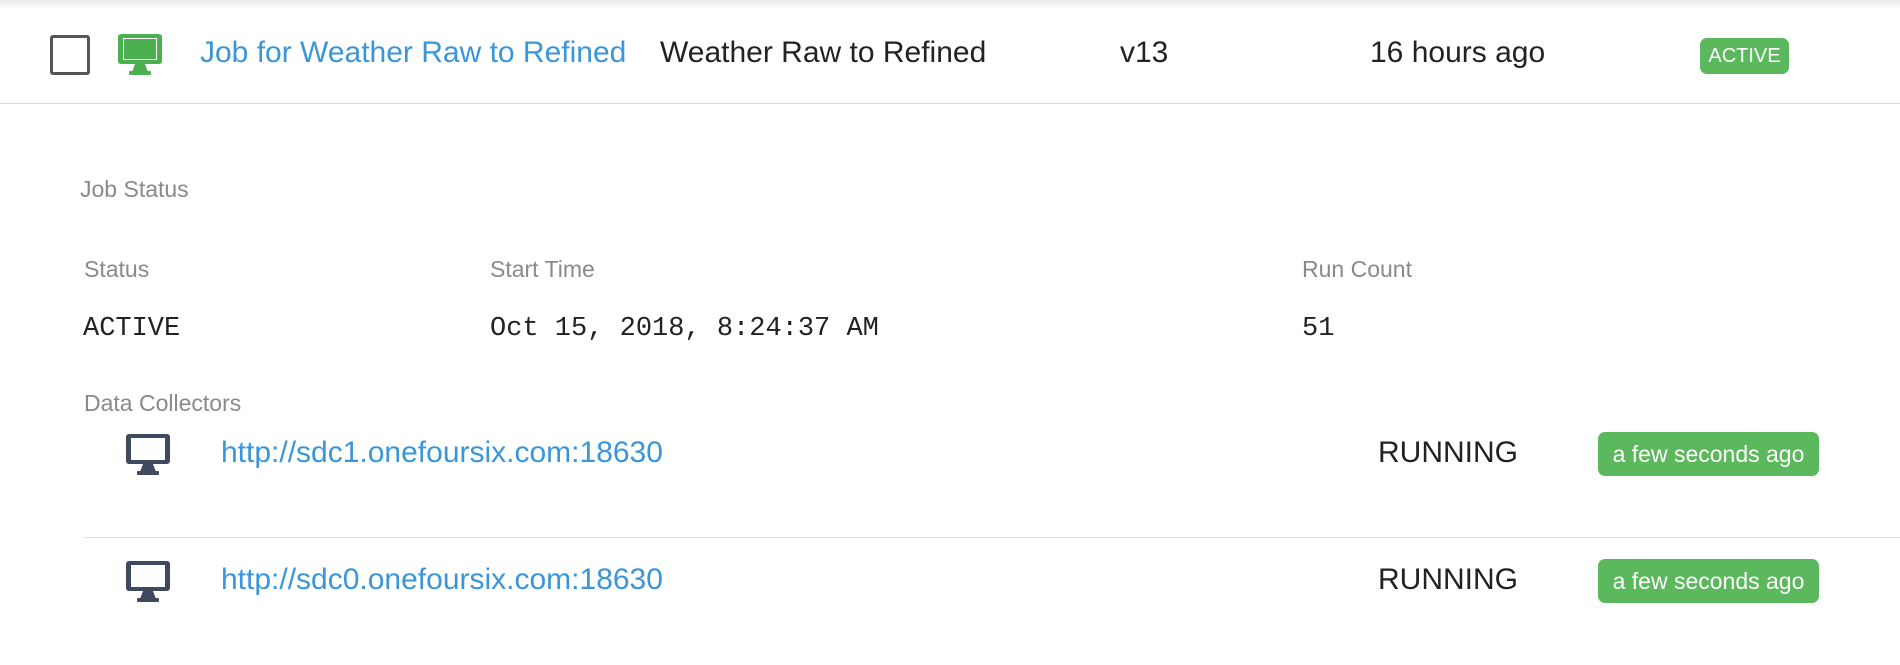  I want to click on data-collectors-title: Data Collectors, so click(163, 403).